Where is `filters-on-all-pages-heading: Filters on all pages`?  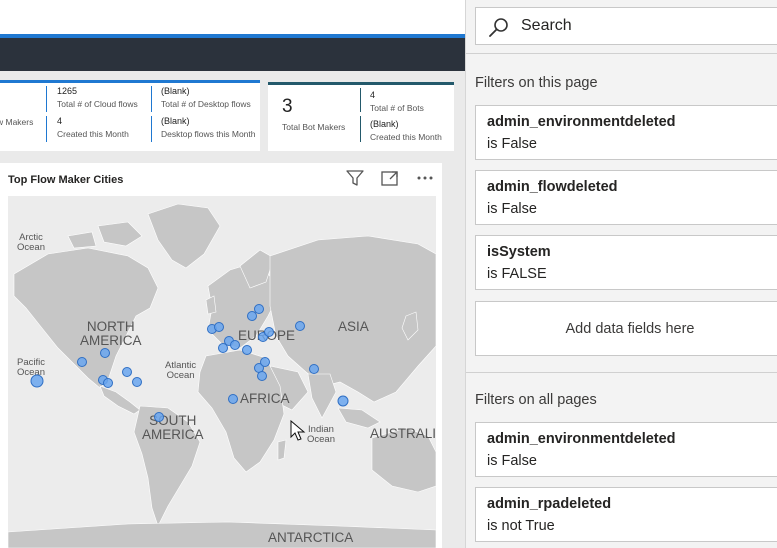 filters-on-all-pages-heading: Filters on all pages is located at coordinates (536, 400).